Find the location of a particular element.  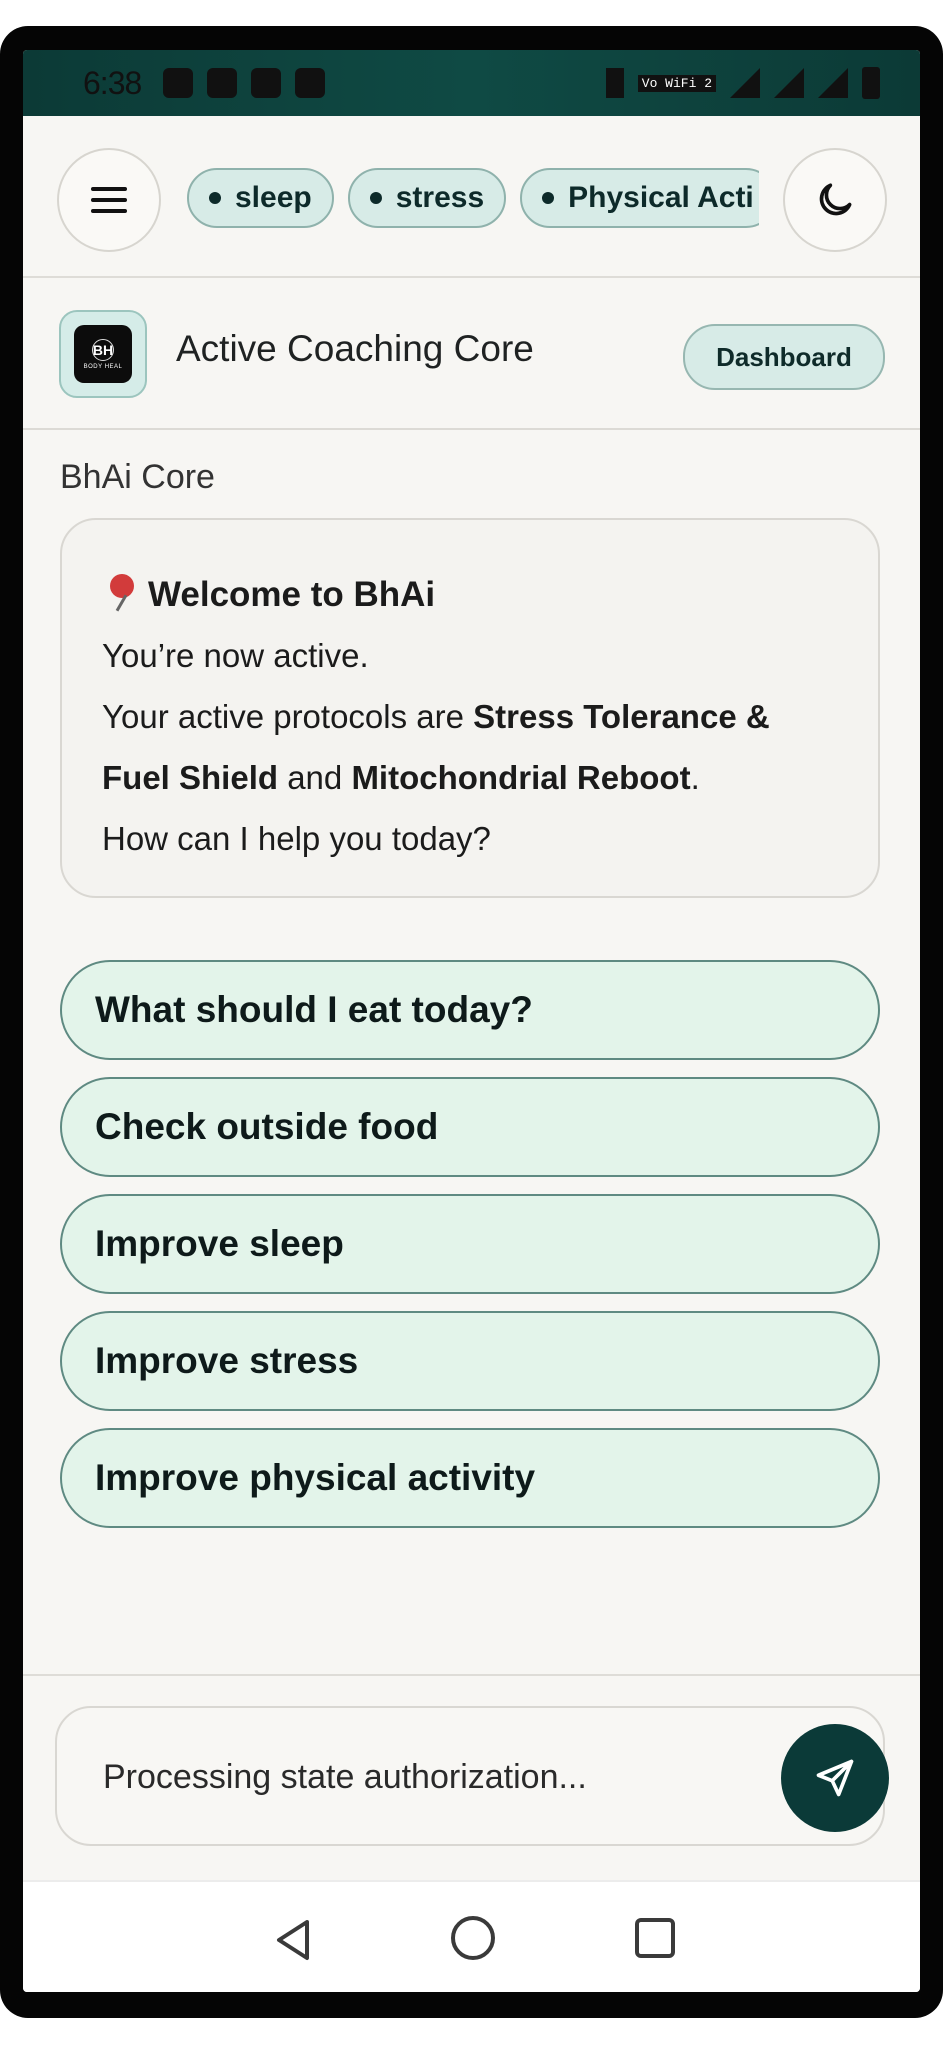

topic-chips: sleep stress Physical Acti is located at coordinates (473, 199).